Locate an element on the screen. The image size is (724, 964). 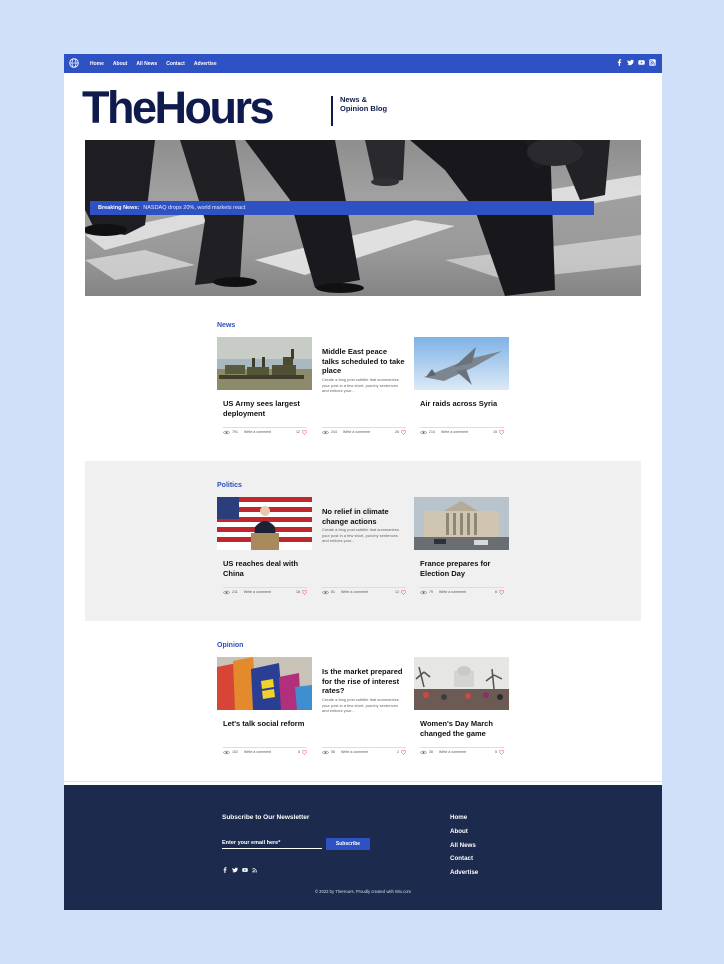
post-title: Let's talk social reform is located at coordinates (265, 724).